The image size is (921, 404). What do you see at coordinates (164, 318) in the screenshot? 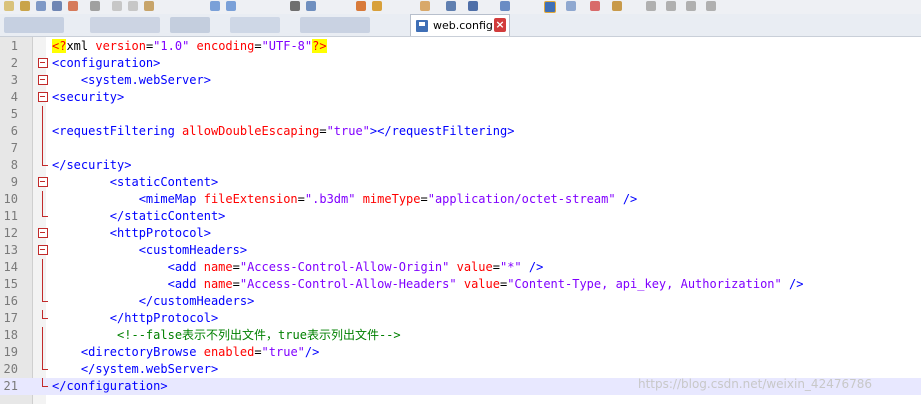
I see `token-tag: </httpProtocol>` at bounding box center [164, 318].